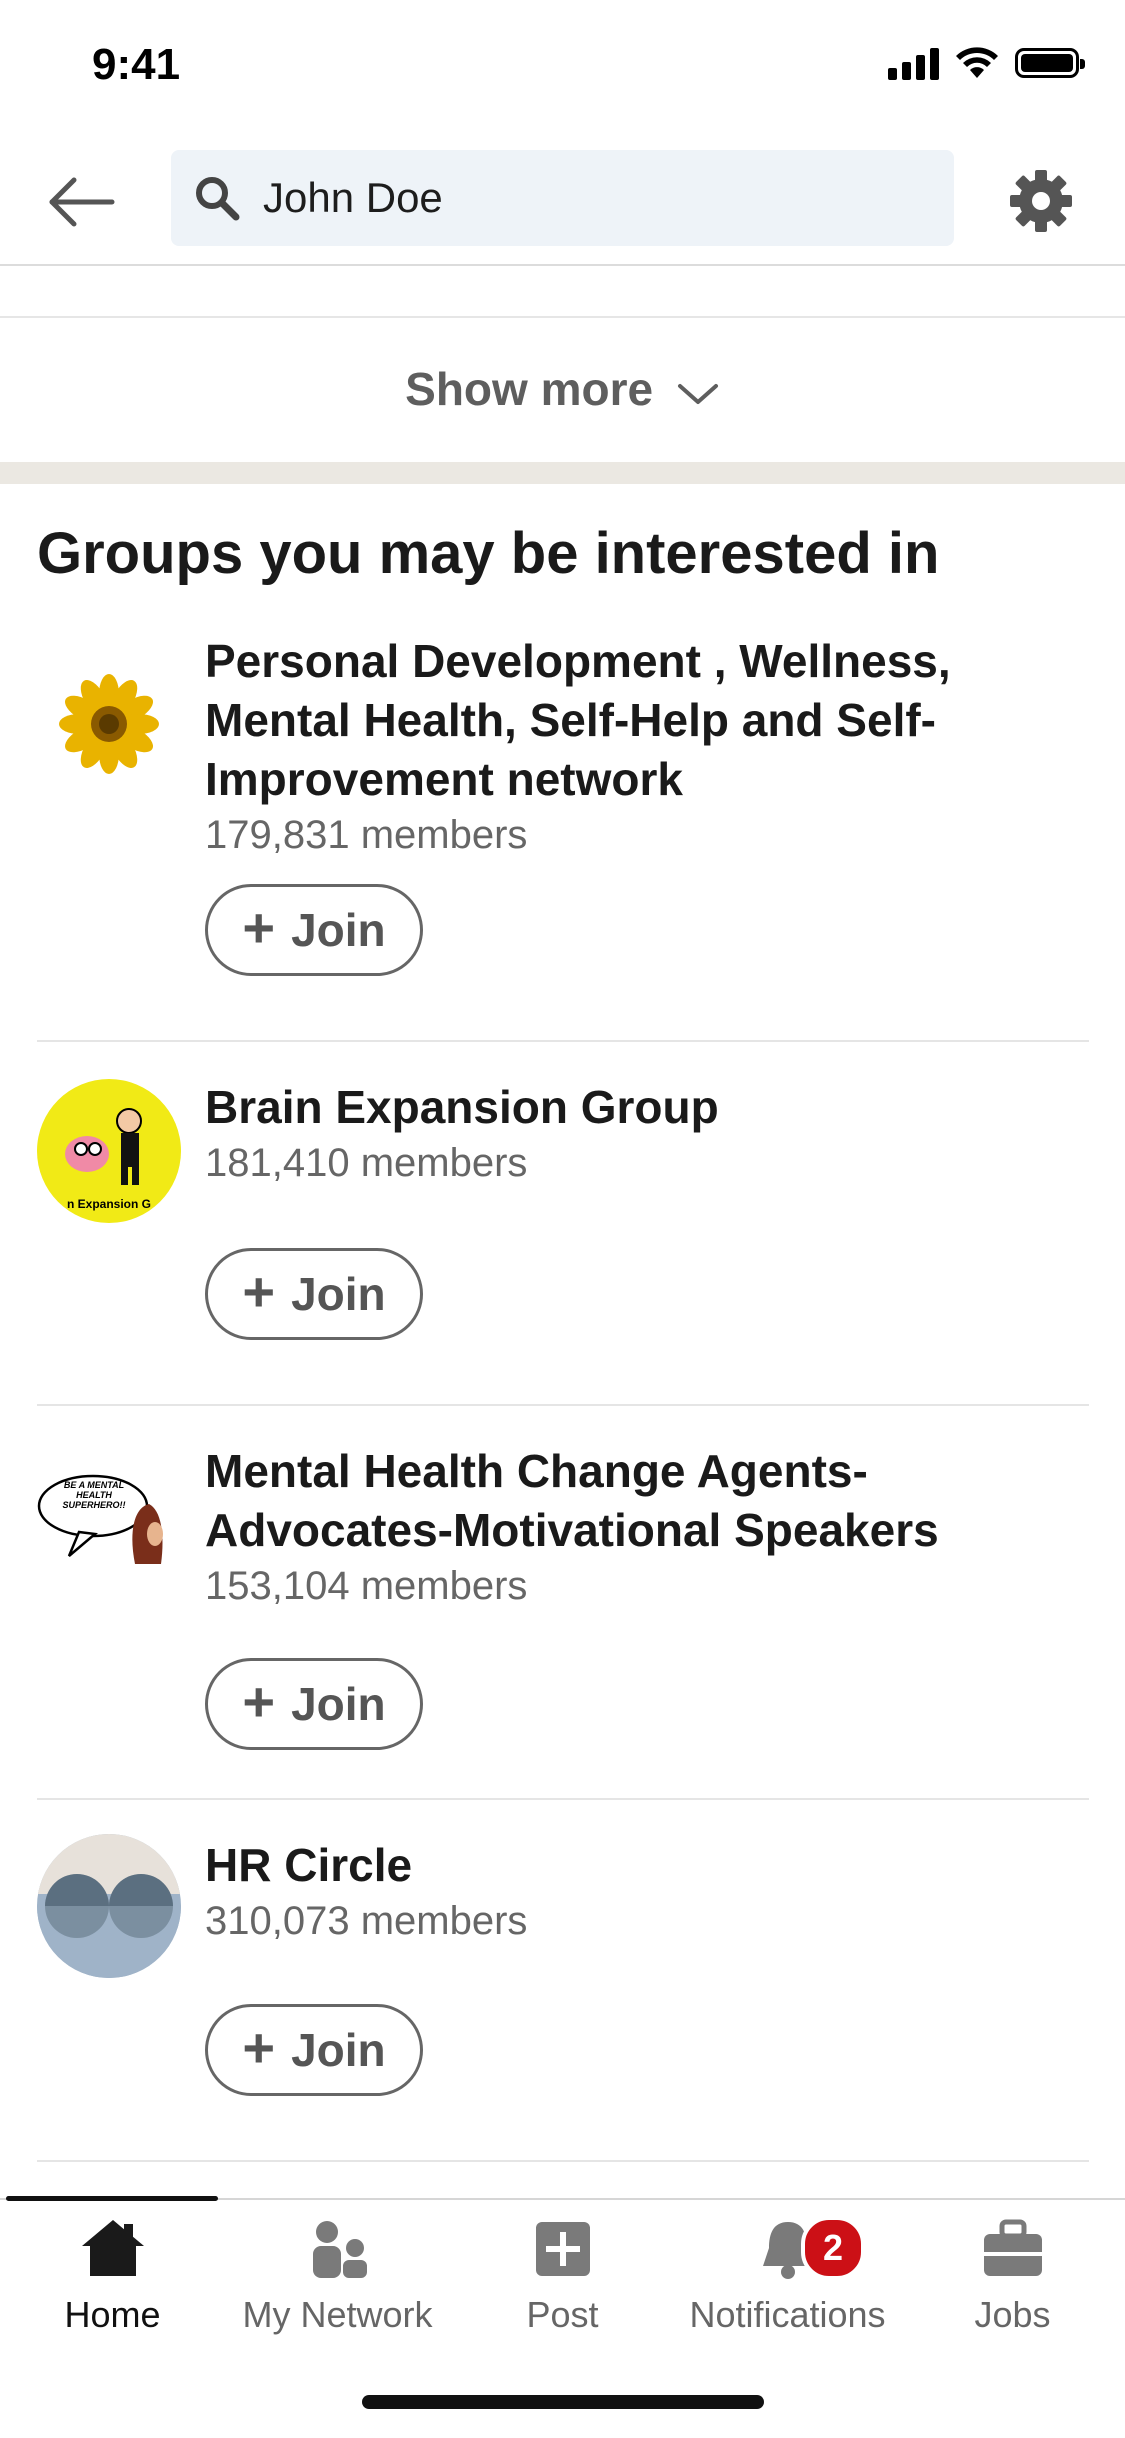 This screenshot has width=1125, height=2438. What do you see at coordinates (108, 1204) in the screenshot?
I see `group-logo-text: n Expansion G` at bounding box center [108, 1204].